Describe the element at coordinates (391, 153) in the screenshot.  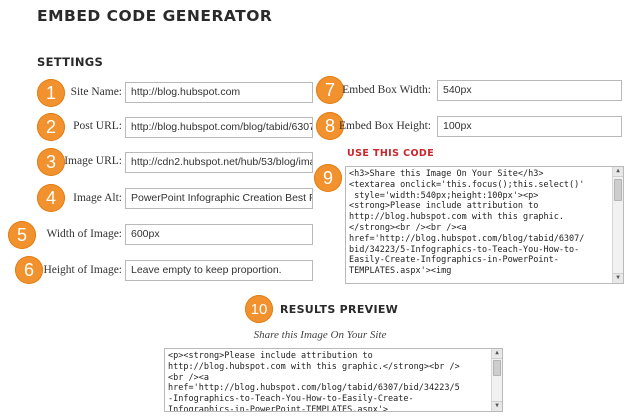
I see `use-this-code-heading: USE THIS CODE` at that location.